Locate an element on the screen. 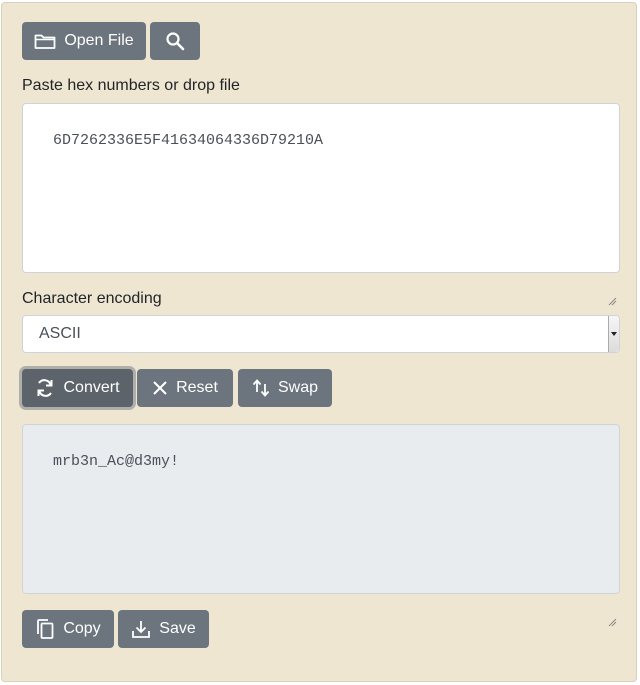  reset-button: Reset is located at coordinates (185, 388).